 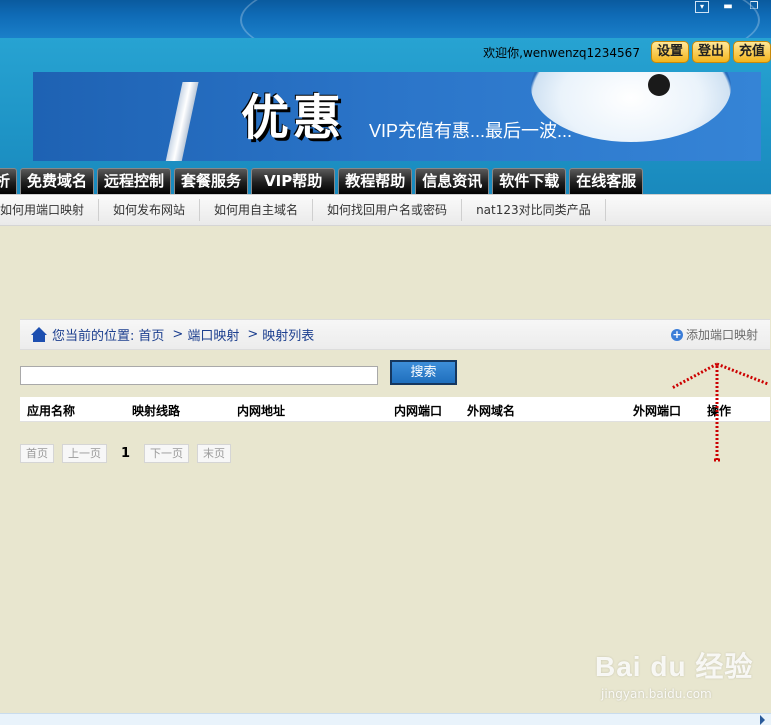 I want to click on current-page: 1, so click(x=126, y=453).